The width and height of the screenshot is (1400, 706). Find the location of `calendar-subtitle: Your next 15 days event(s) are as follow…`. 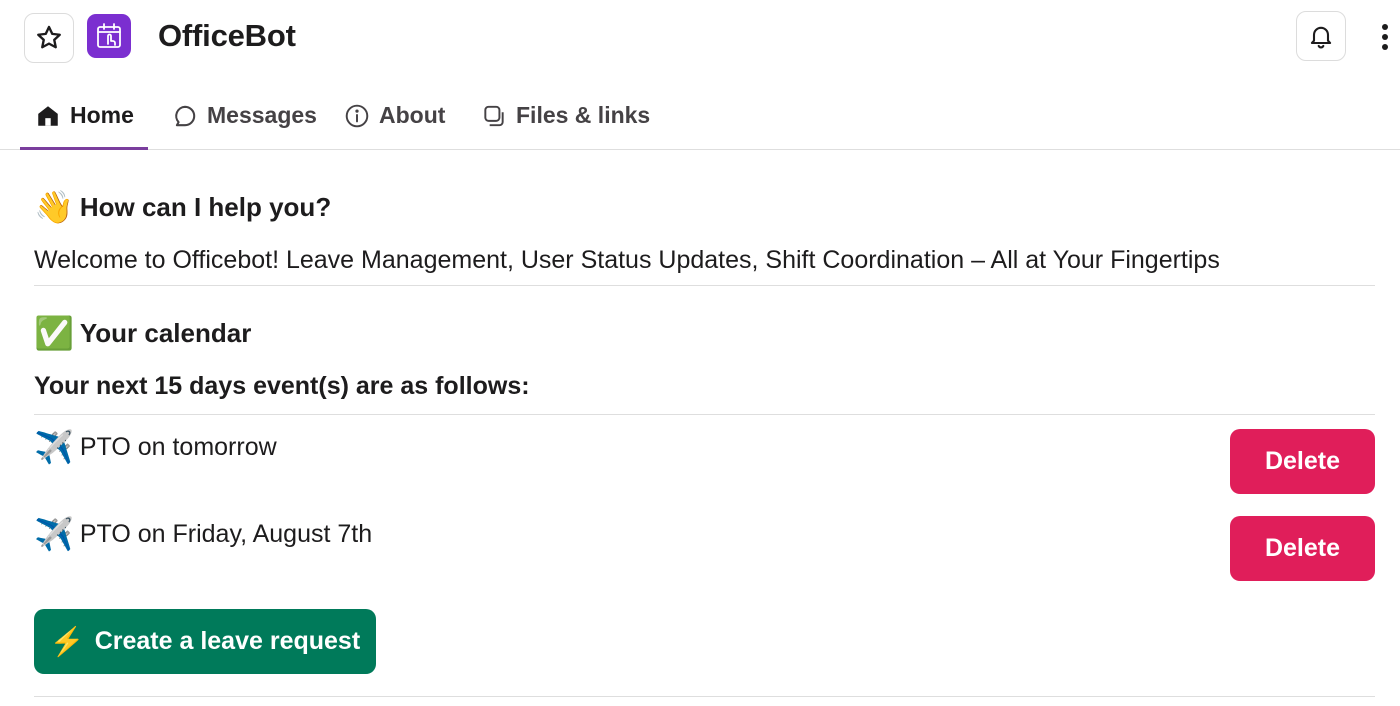

calendar-subtitle: Your next 15 days event(s) are as follow… is located at coordinates (282, 386).